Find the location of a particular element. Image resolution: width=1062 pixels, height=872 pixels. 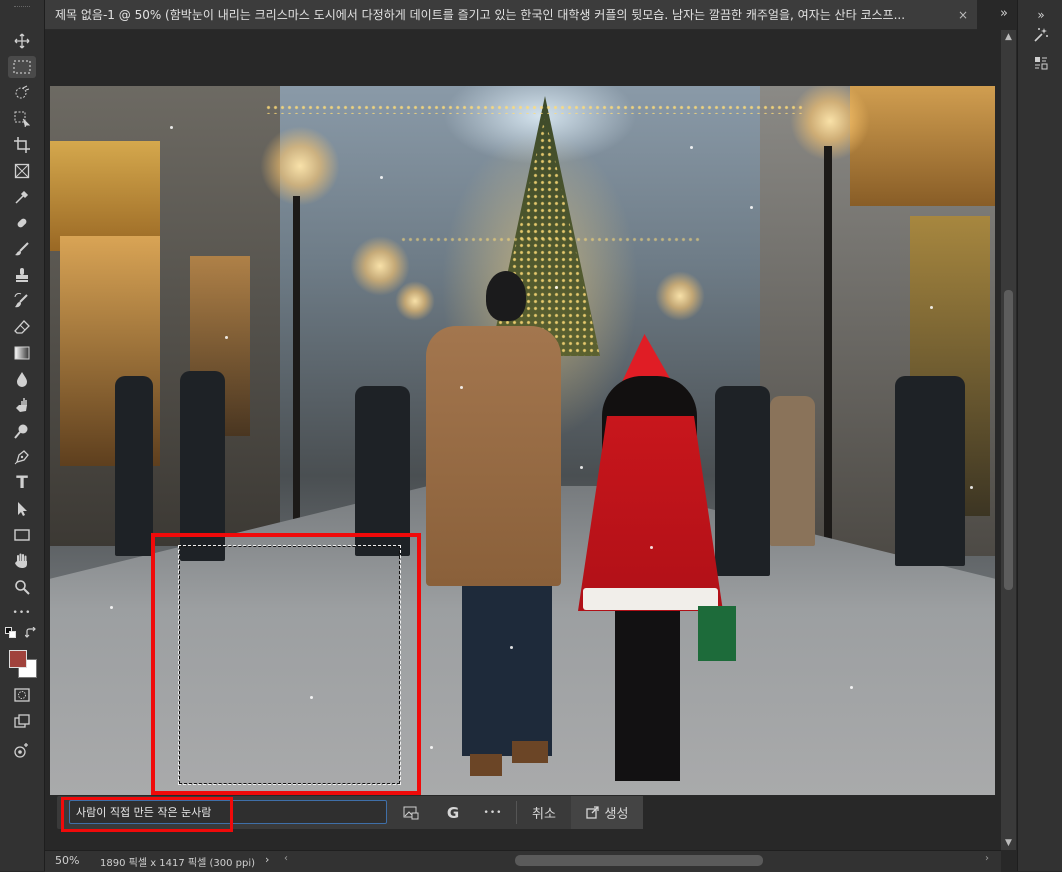

history-brush-icon is located at coordinates (22, 301).